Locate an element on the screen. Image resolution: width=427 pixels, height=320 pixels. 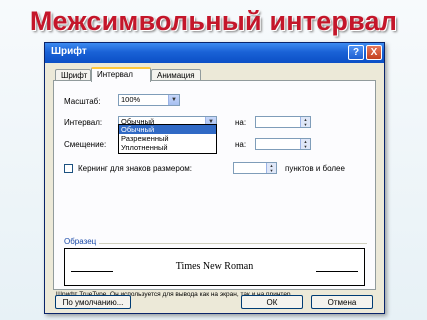
kerning-label: Кернинг для знаков размером: is located at coordinates (135, 168).